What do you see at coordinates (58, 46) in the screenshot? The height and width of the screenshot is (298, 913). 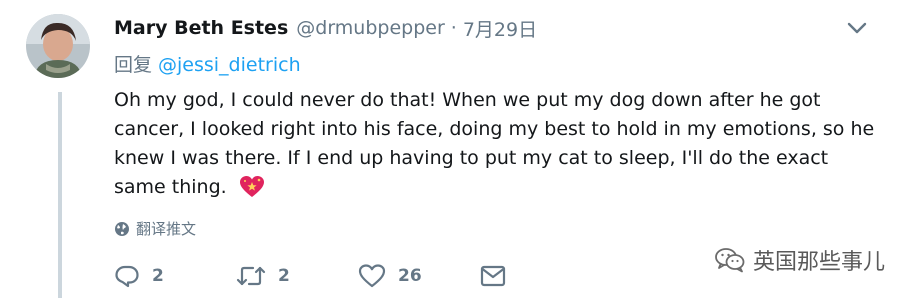 I see `avatar` at bounding box center [58, 46].